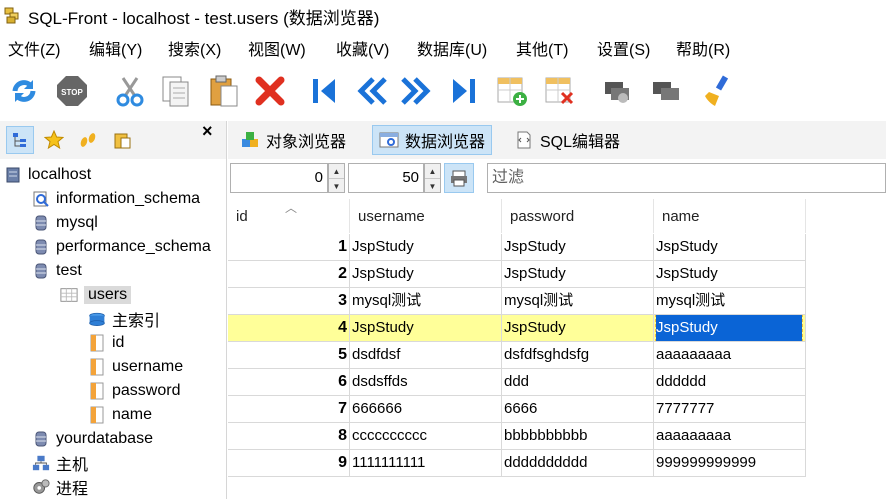  Describe the element at coordinates (57, 271) in the screenshot. I see `tree-node-test: test` at that location.